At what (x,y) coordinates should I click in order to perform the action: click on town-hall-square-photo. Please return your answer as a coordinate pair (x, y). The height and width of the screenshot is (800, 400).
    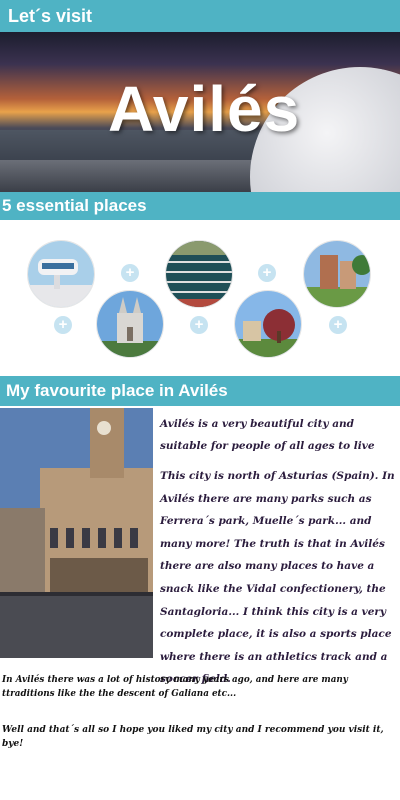
    Looking at the image, I should click on (76, 533).